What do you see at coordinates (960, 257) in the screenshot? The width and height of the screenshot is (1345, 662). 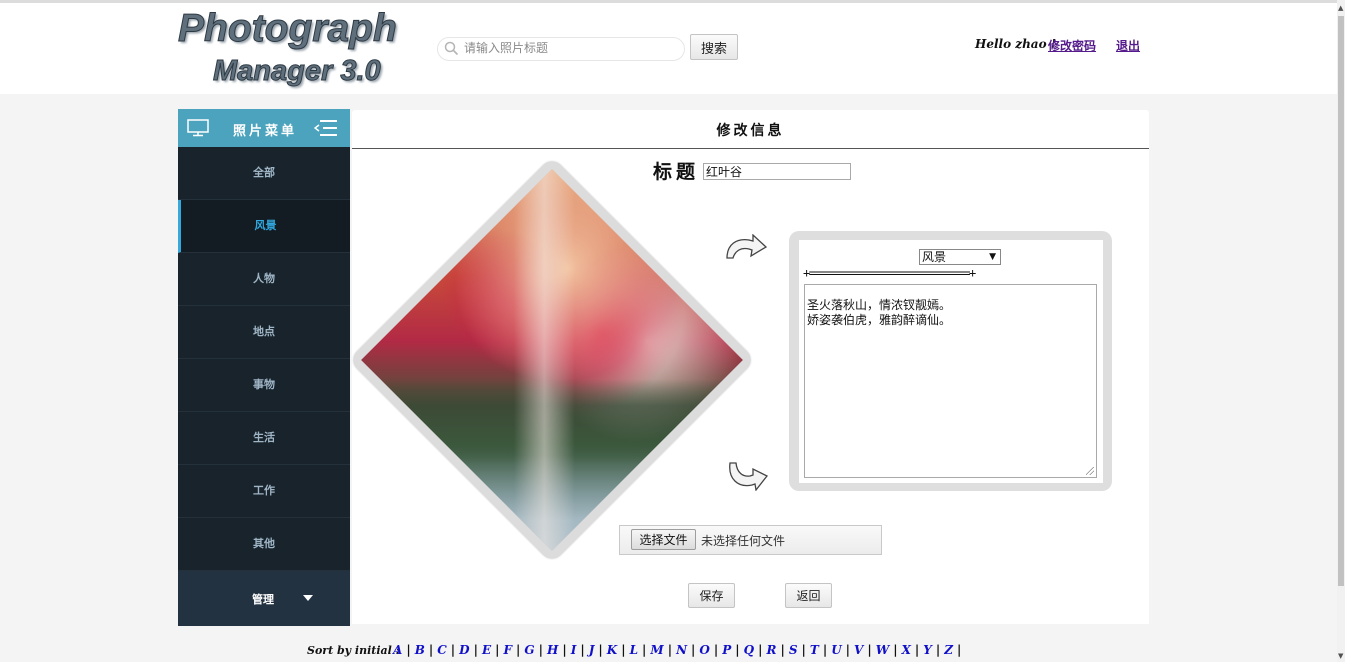 I see `category-select: 风景 ▼` at bounding box center [960, 257].